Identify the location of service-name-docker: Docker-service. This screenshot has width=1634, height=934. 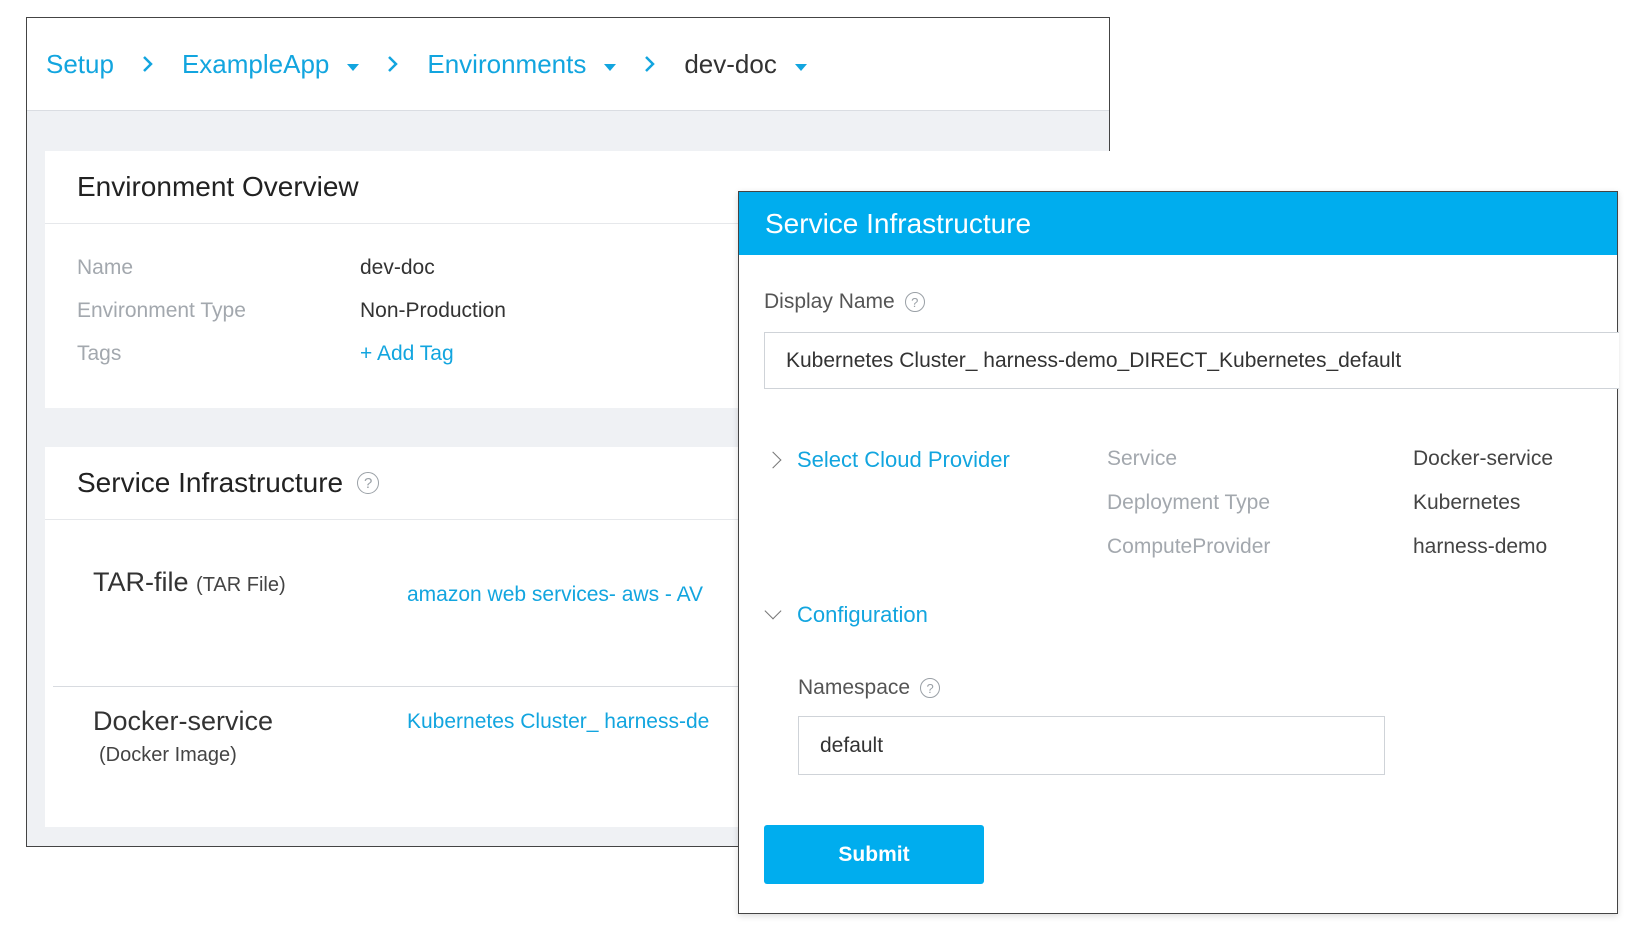
(183, 721).